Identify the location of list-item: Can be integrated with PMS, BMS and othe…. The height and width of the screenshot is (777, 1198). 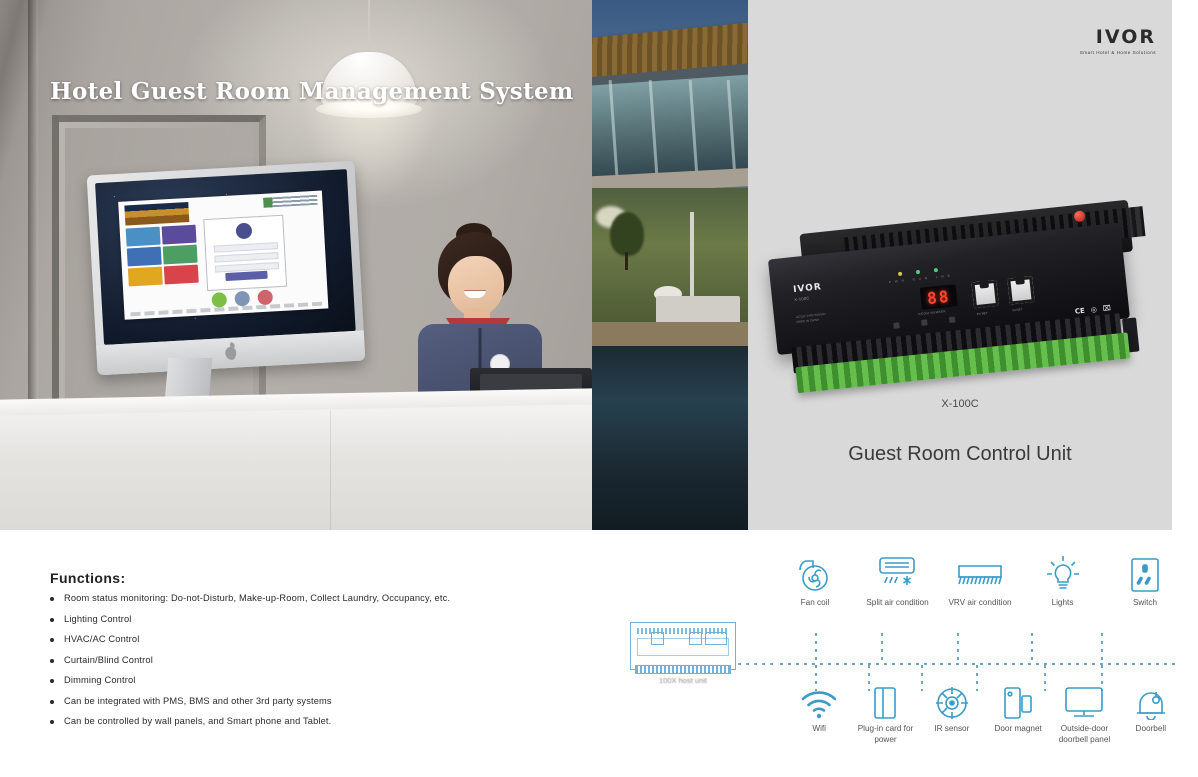
(330, 701).